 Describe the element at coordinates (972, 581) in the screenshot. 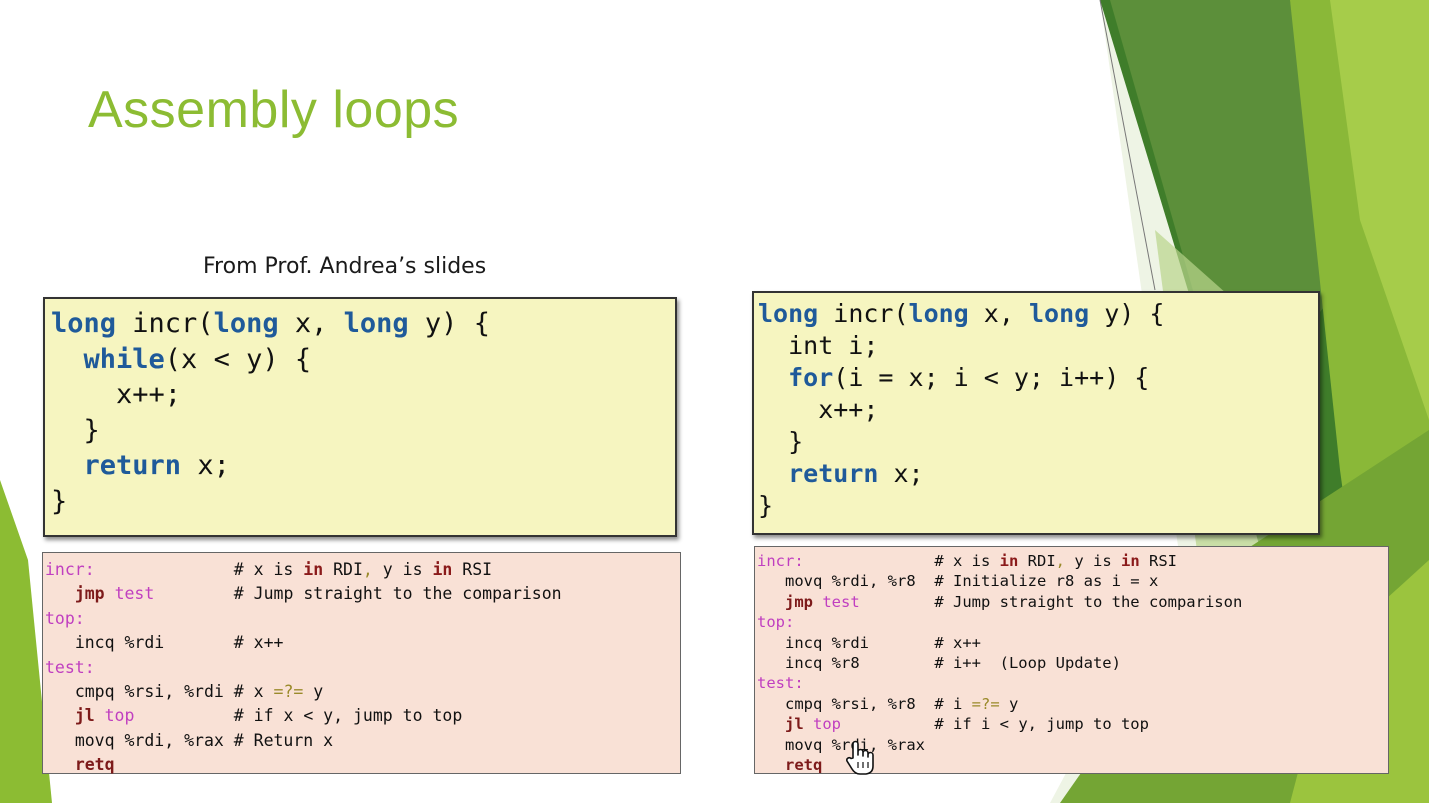

I see `asm-line: movq %rdi, %r8 # Initialize r8 as i = x` at that location.